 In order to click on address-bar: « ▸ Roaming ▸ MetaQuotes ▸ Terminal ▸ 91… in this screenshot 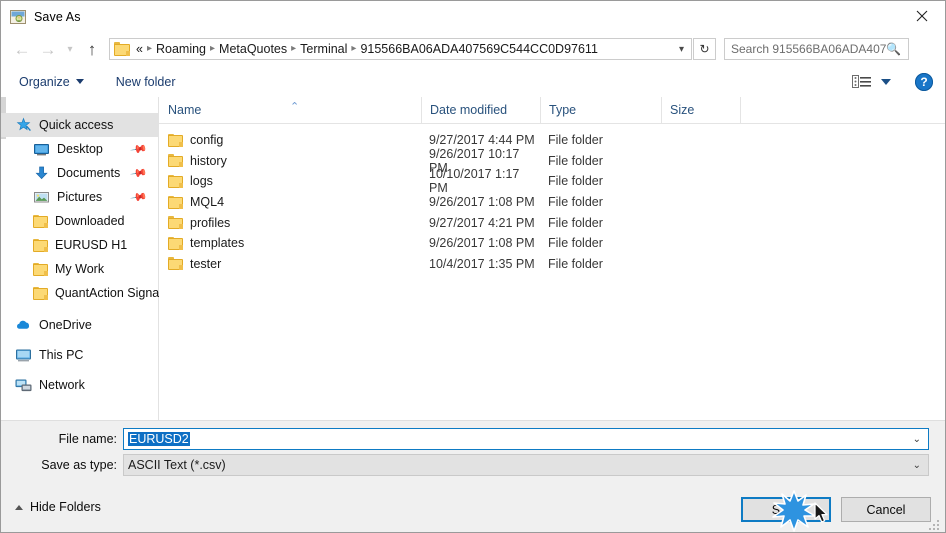, I will do `click(400, 49)`.